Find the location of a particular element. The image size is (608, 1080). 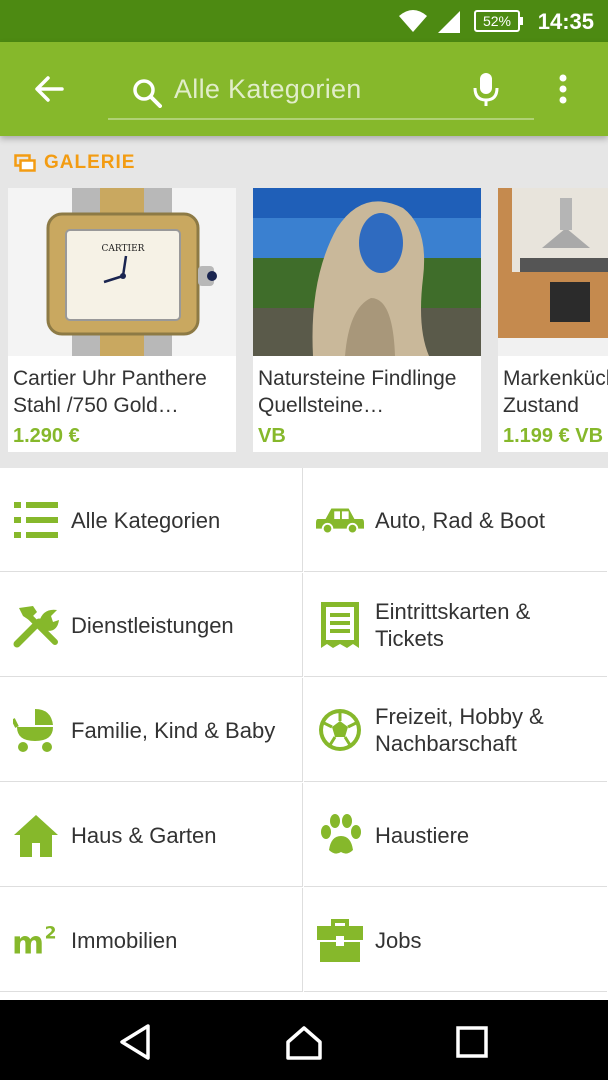

briefcase-icon is located at coordinates (340, 940).